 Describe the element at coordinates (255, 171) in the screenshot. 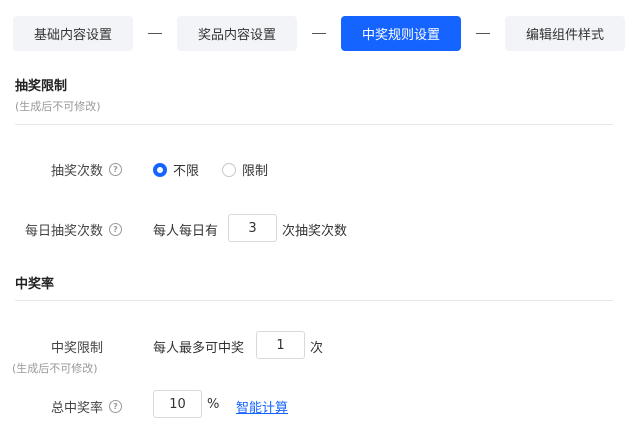

I see `radio-limited-label: 限制` at that location.